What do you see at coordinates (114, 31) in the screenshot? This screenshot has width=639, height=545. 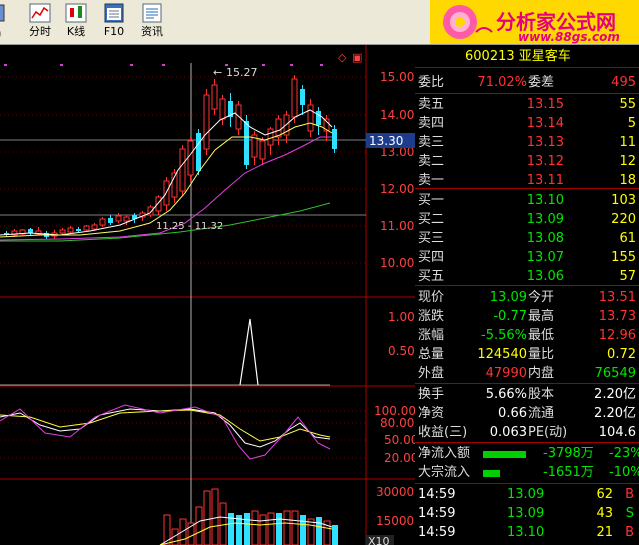 I see `f10-label: F10` at bounding box center [114, 31].